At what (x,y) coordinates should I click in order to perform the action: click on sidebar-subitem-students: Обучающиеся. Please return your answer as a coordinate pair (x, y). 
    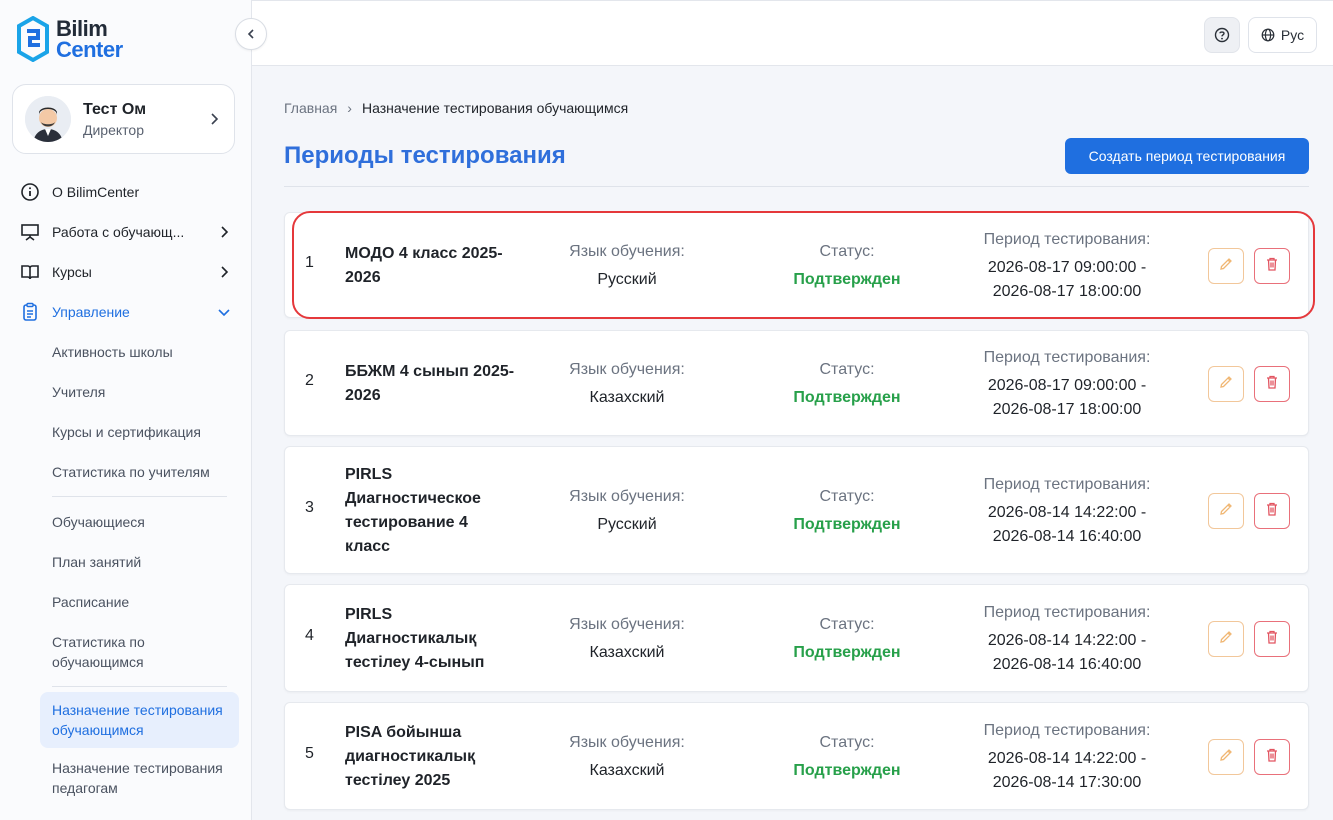
    Looking at the image, I should click on (139, 522).